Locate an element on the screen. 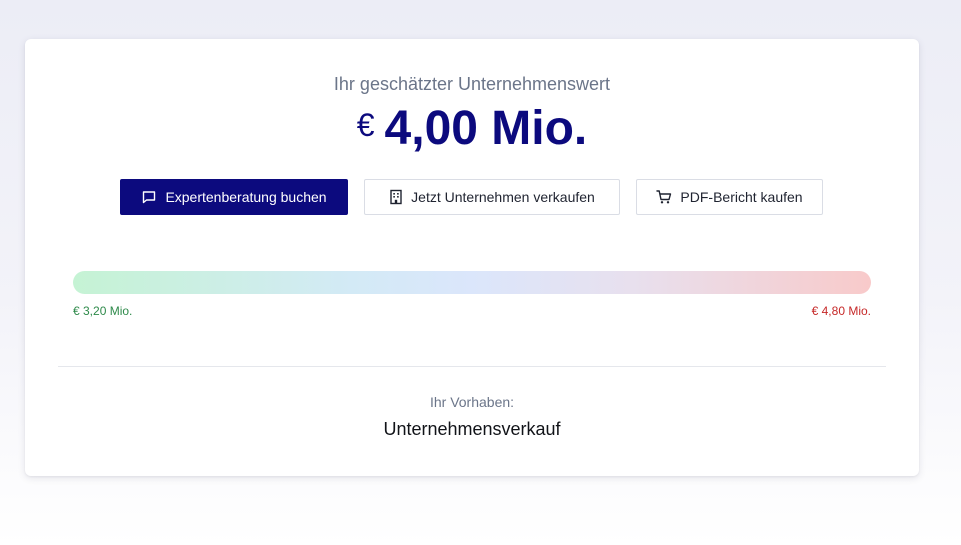  expert-consultation-button: Expertenberatung buchen is located at coordinates (234, 197).